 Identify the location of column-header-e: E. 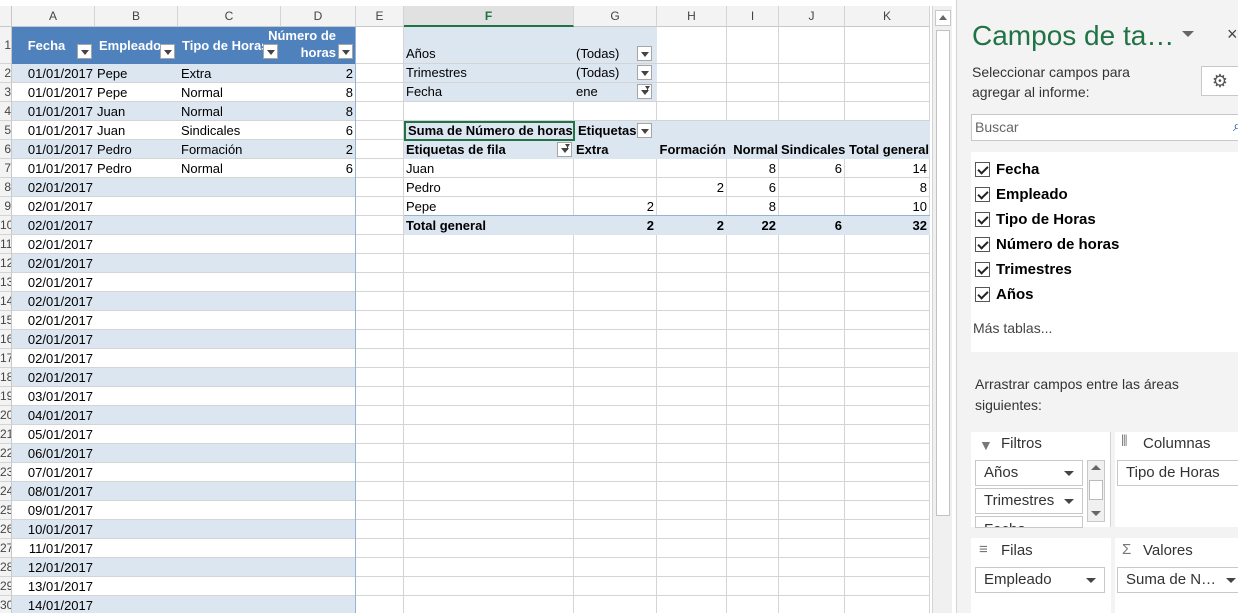
(380, 16).